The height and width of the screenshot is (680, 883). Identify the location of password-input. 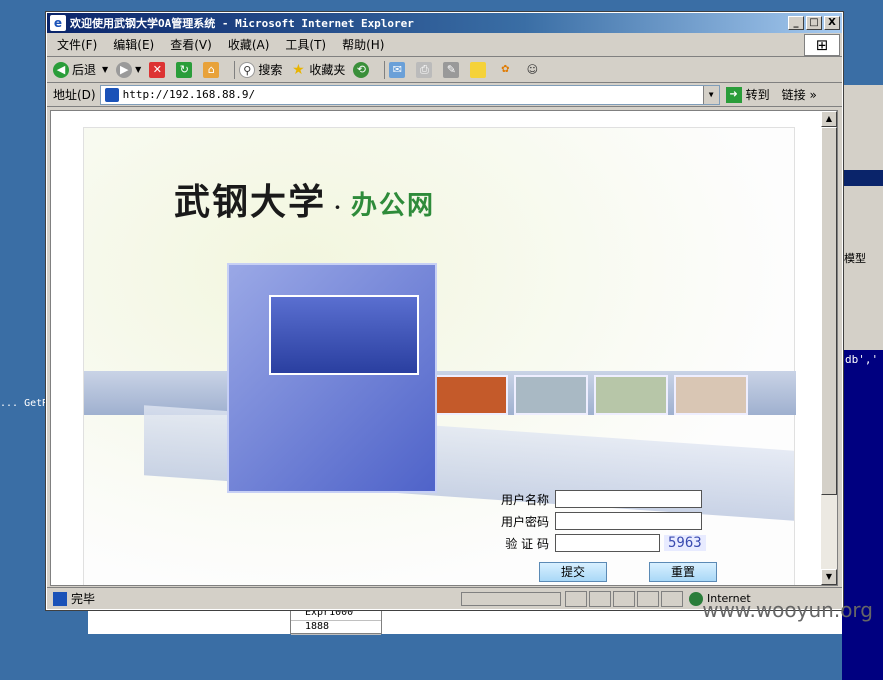
(628, 521).